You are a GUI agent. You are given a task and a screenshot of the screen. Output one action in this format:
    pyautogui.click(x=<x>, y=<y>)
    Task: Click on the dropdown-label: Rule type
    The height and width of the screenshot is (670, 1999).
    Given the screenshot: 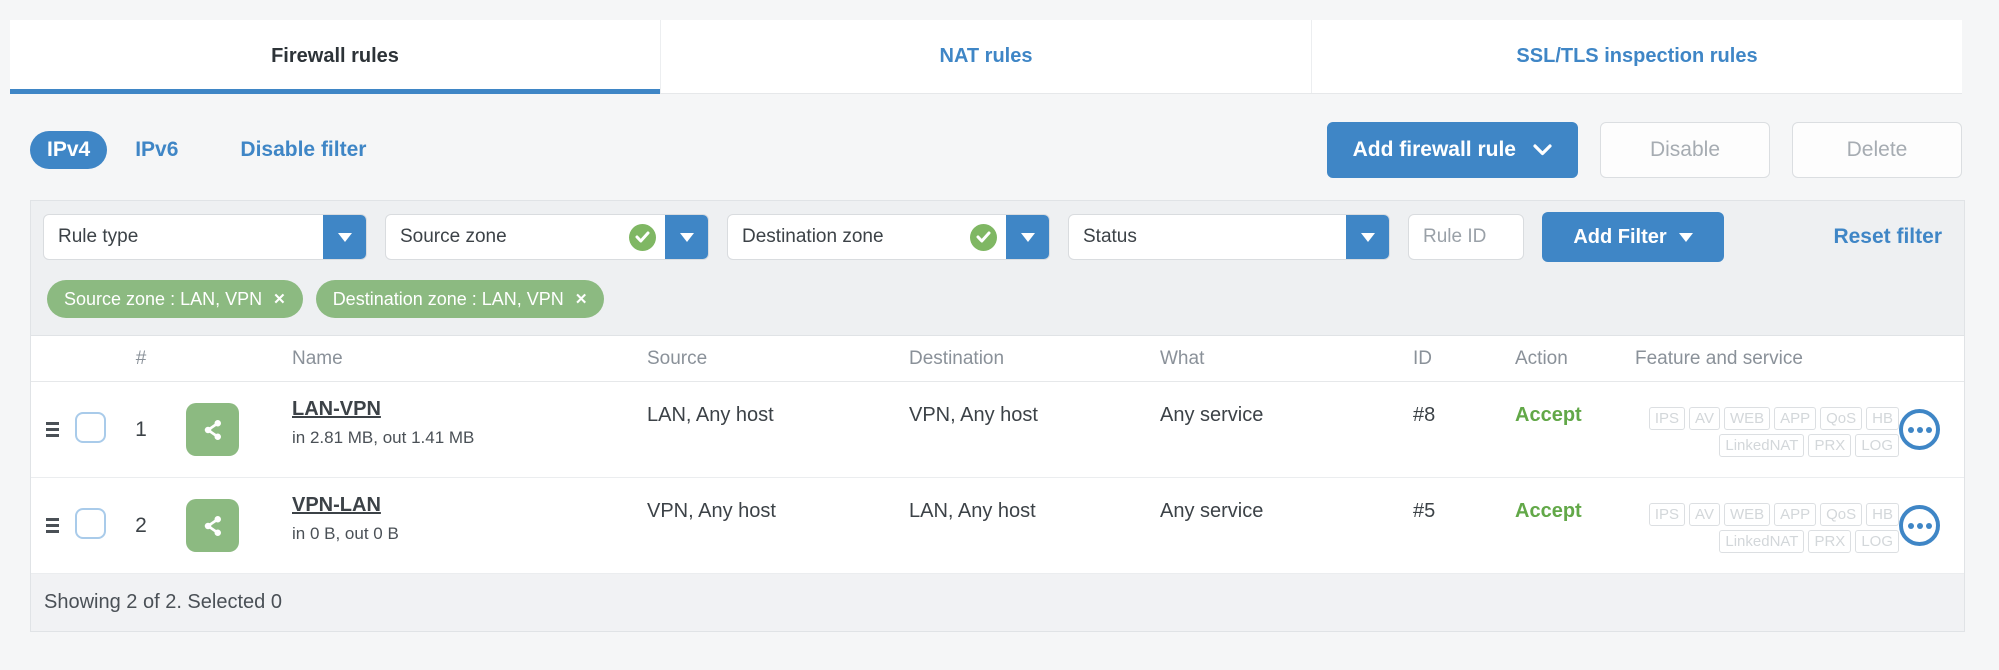 What is the action you would take?
    pyautogui.click(x=98, y=236)
    